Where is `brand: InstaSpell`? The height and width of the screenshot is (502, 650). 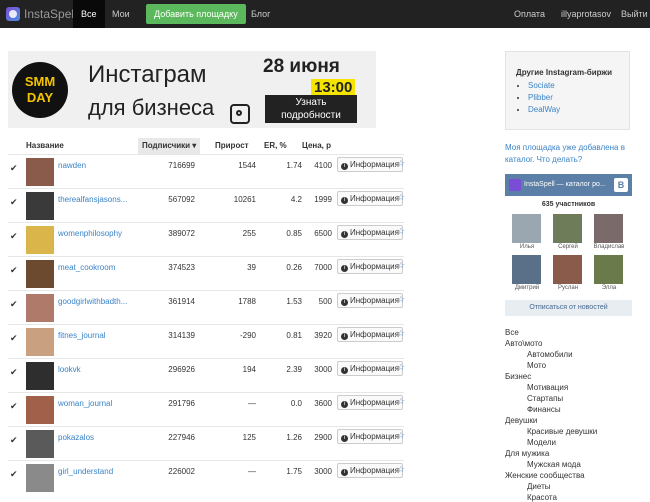 brand: InstaSpell is located at coordinates (41, 14).